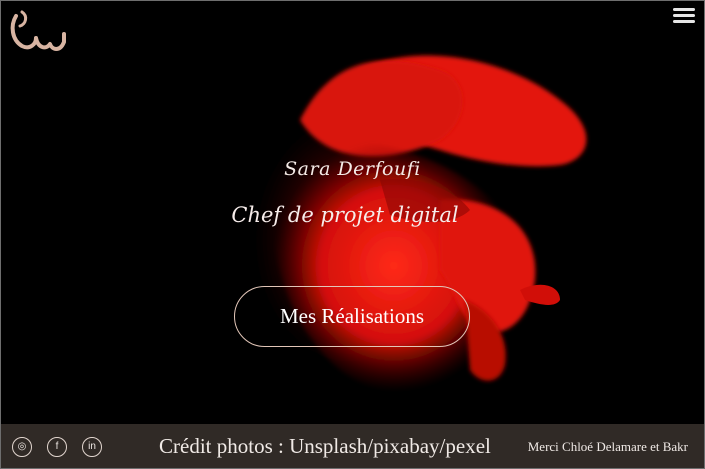 The image size is (705, 469). I want to click on job-title: Chef de projet digital, so click(345, 215).